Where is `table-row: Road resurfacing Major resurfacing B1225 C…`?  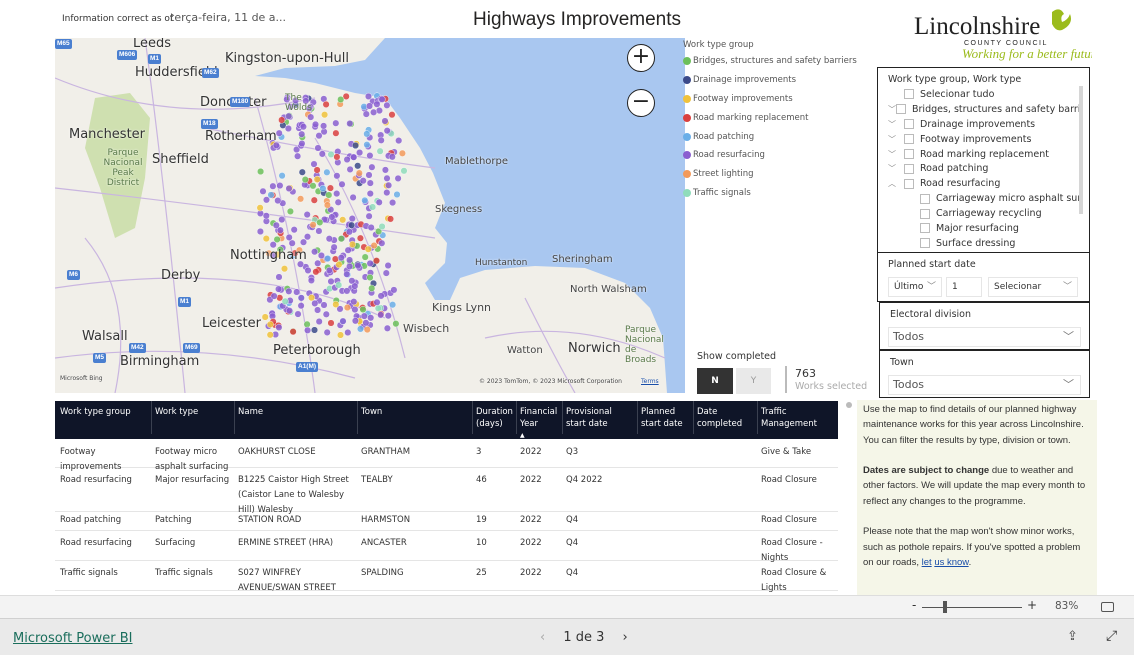 table-row: Road resurfacing Major resurfacing B1225 C… is located at coordinates (446, 491).